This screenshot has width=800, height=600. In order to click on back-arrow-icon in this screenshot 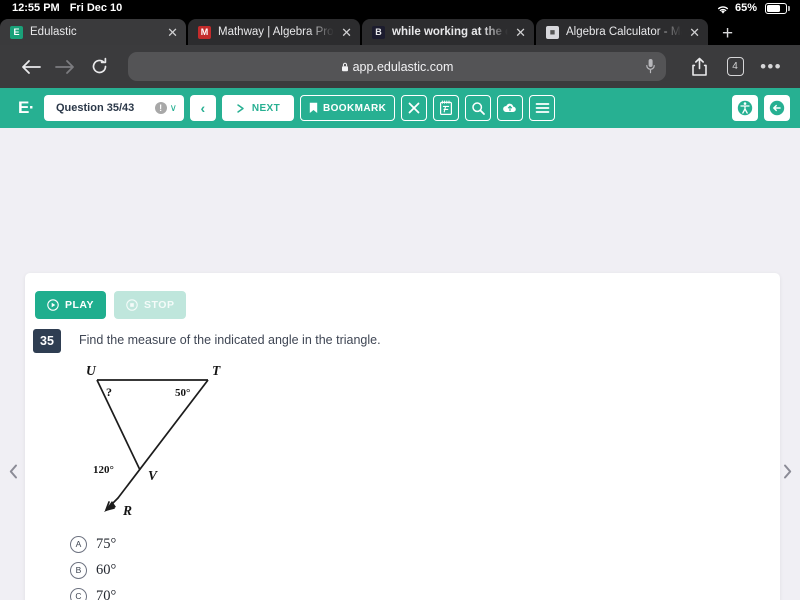, I will do `click(31, 67)`.